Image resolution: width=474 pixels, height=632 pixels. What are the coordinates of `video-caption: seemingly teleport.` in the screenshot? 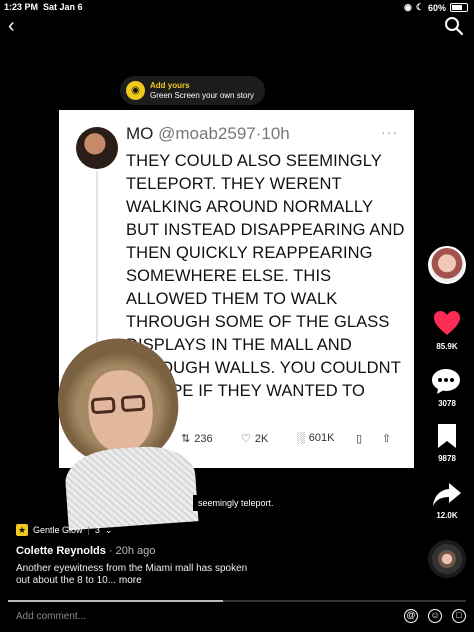 It's located at (236, 503).